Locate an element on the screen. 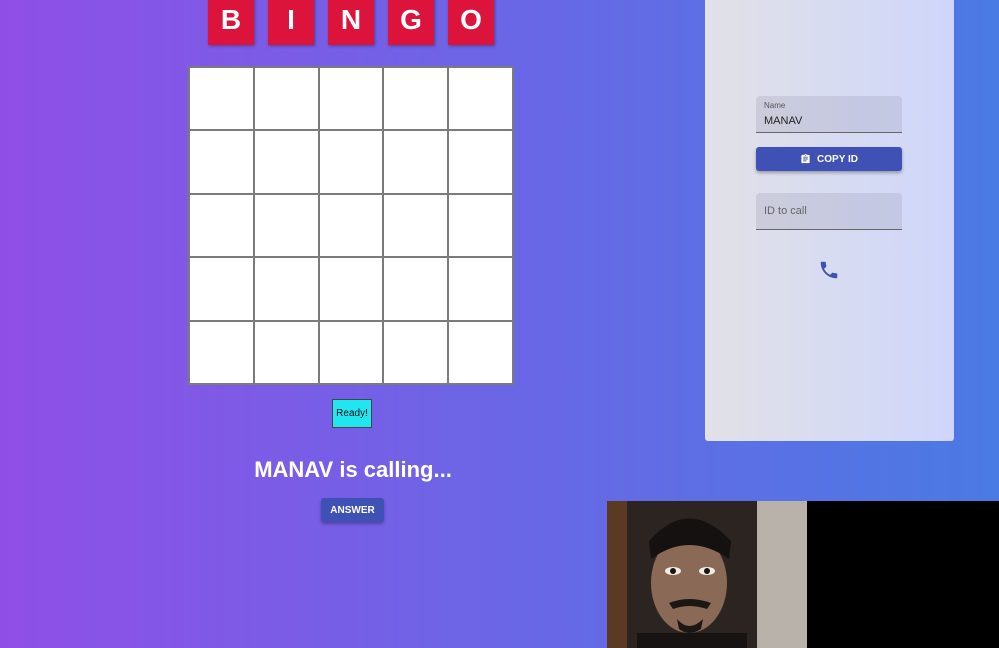 Image resolution: width=999 pixels, height=648 pixels. id-to-call-input is located at coordinates (829, 211).